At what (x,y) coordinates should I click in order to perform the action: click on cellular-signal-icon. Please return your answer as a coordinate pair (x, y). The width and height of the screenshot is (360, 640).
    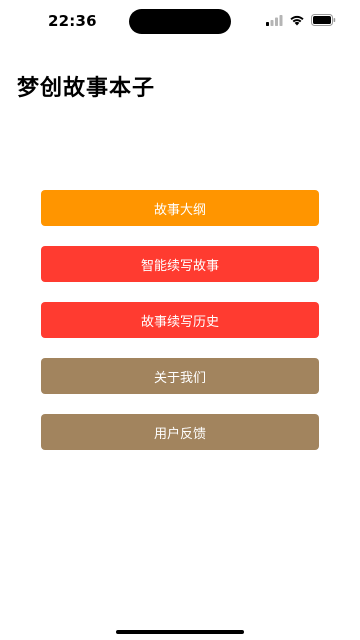
    Looking at the image, I should click on (274, 20).